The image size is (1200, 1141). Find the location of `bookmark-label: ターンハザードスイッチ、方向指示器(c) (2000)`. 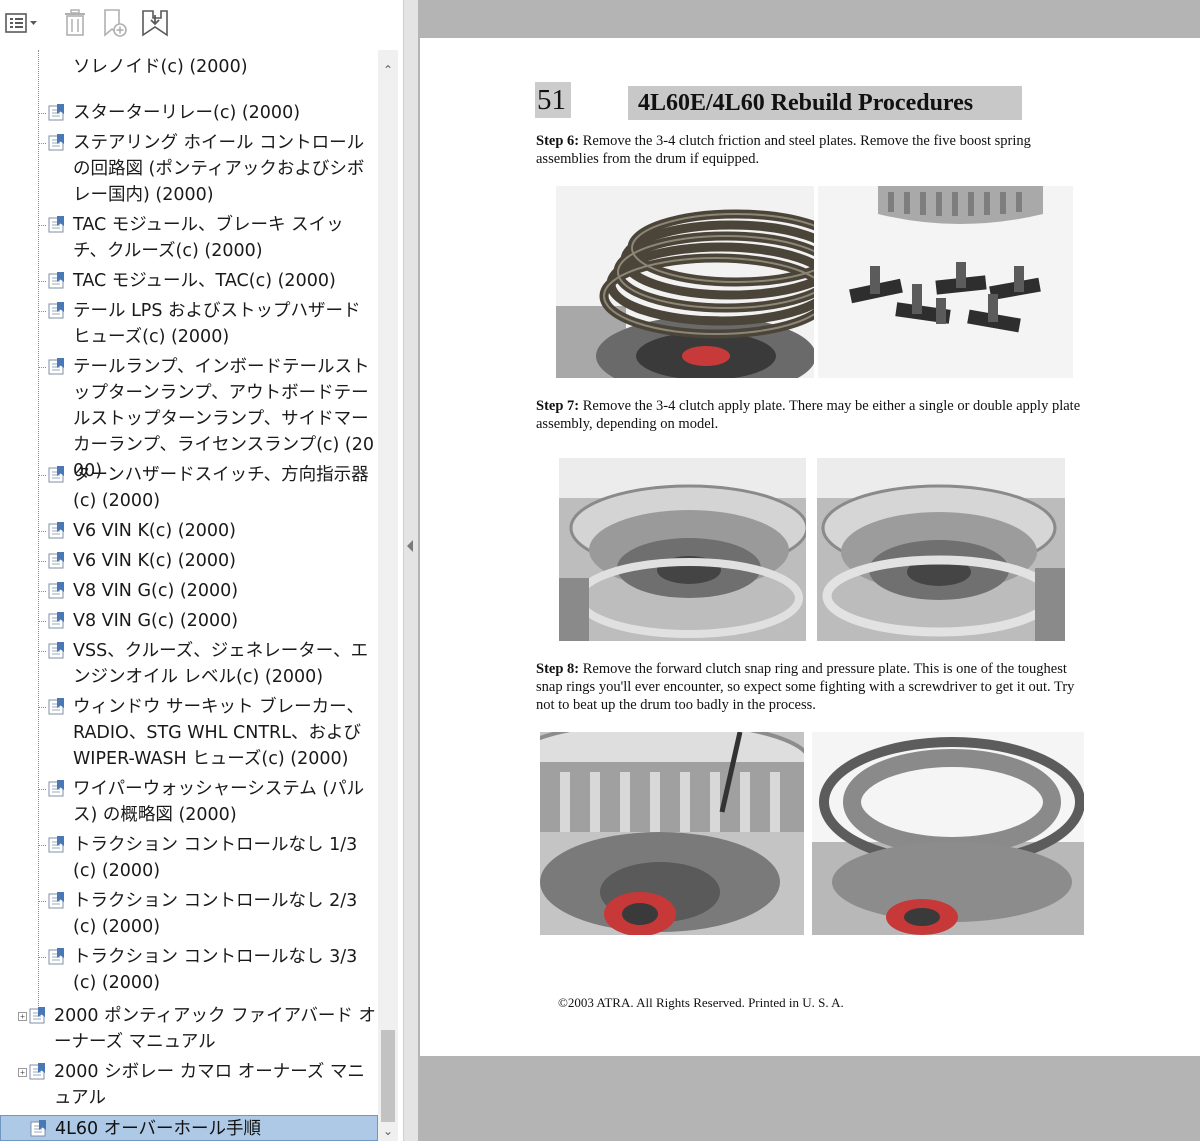

bookmark-label: ターンハザードスイッチ、方向指示器(c) (2000) is located at coordinates (221, 488).